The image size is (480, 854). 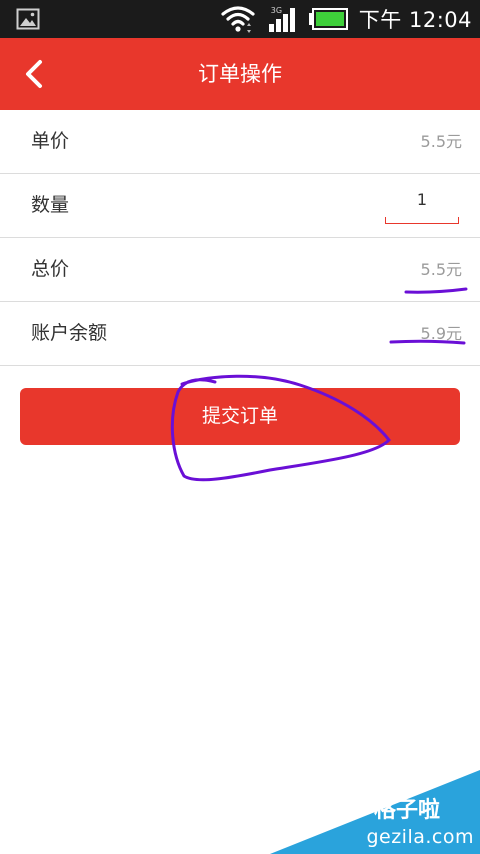 What do you see at coordinates (406, 810) in the screenshot?
I see `watermark-cn: 格子啦` at bounding box center [406, 810].